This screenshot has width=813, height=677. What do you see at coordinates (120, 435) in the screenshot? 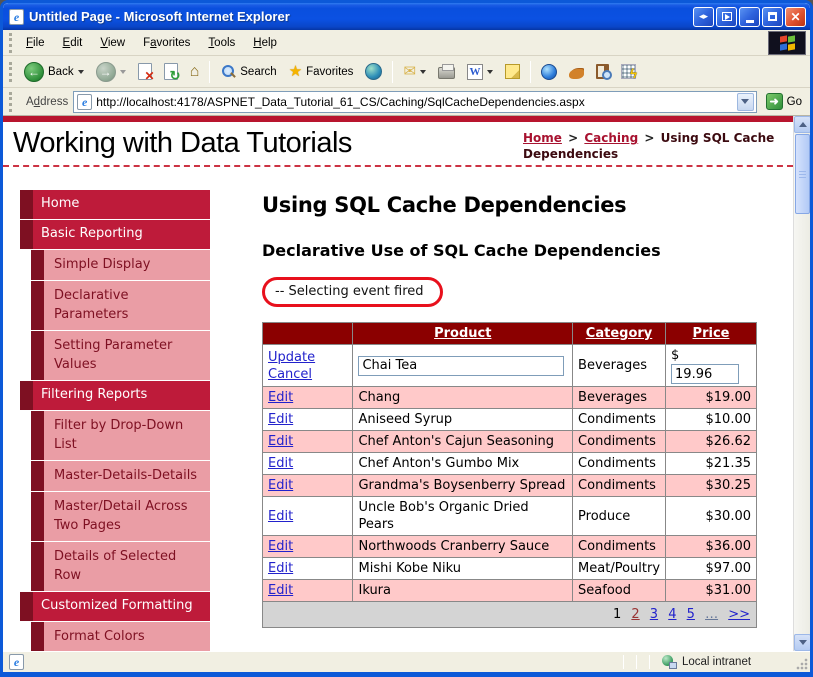
I see `sidebar-item-filter-by-dropdown-list: Filter by Drop-Down List` at bounding box center [120, 435].